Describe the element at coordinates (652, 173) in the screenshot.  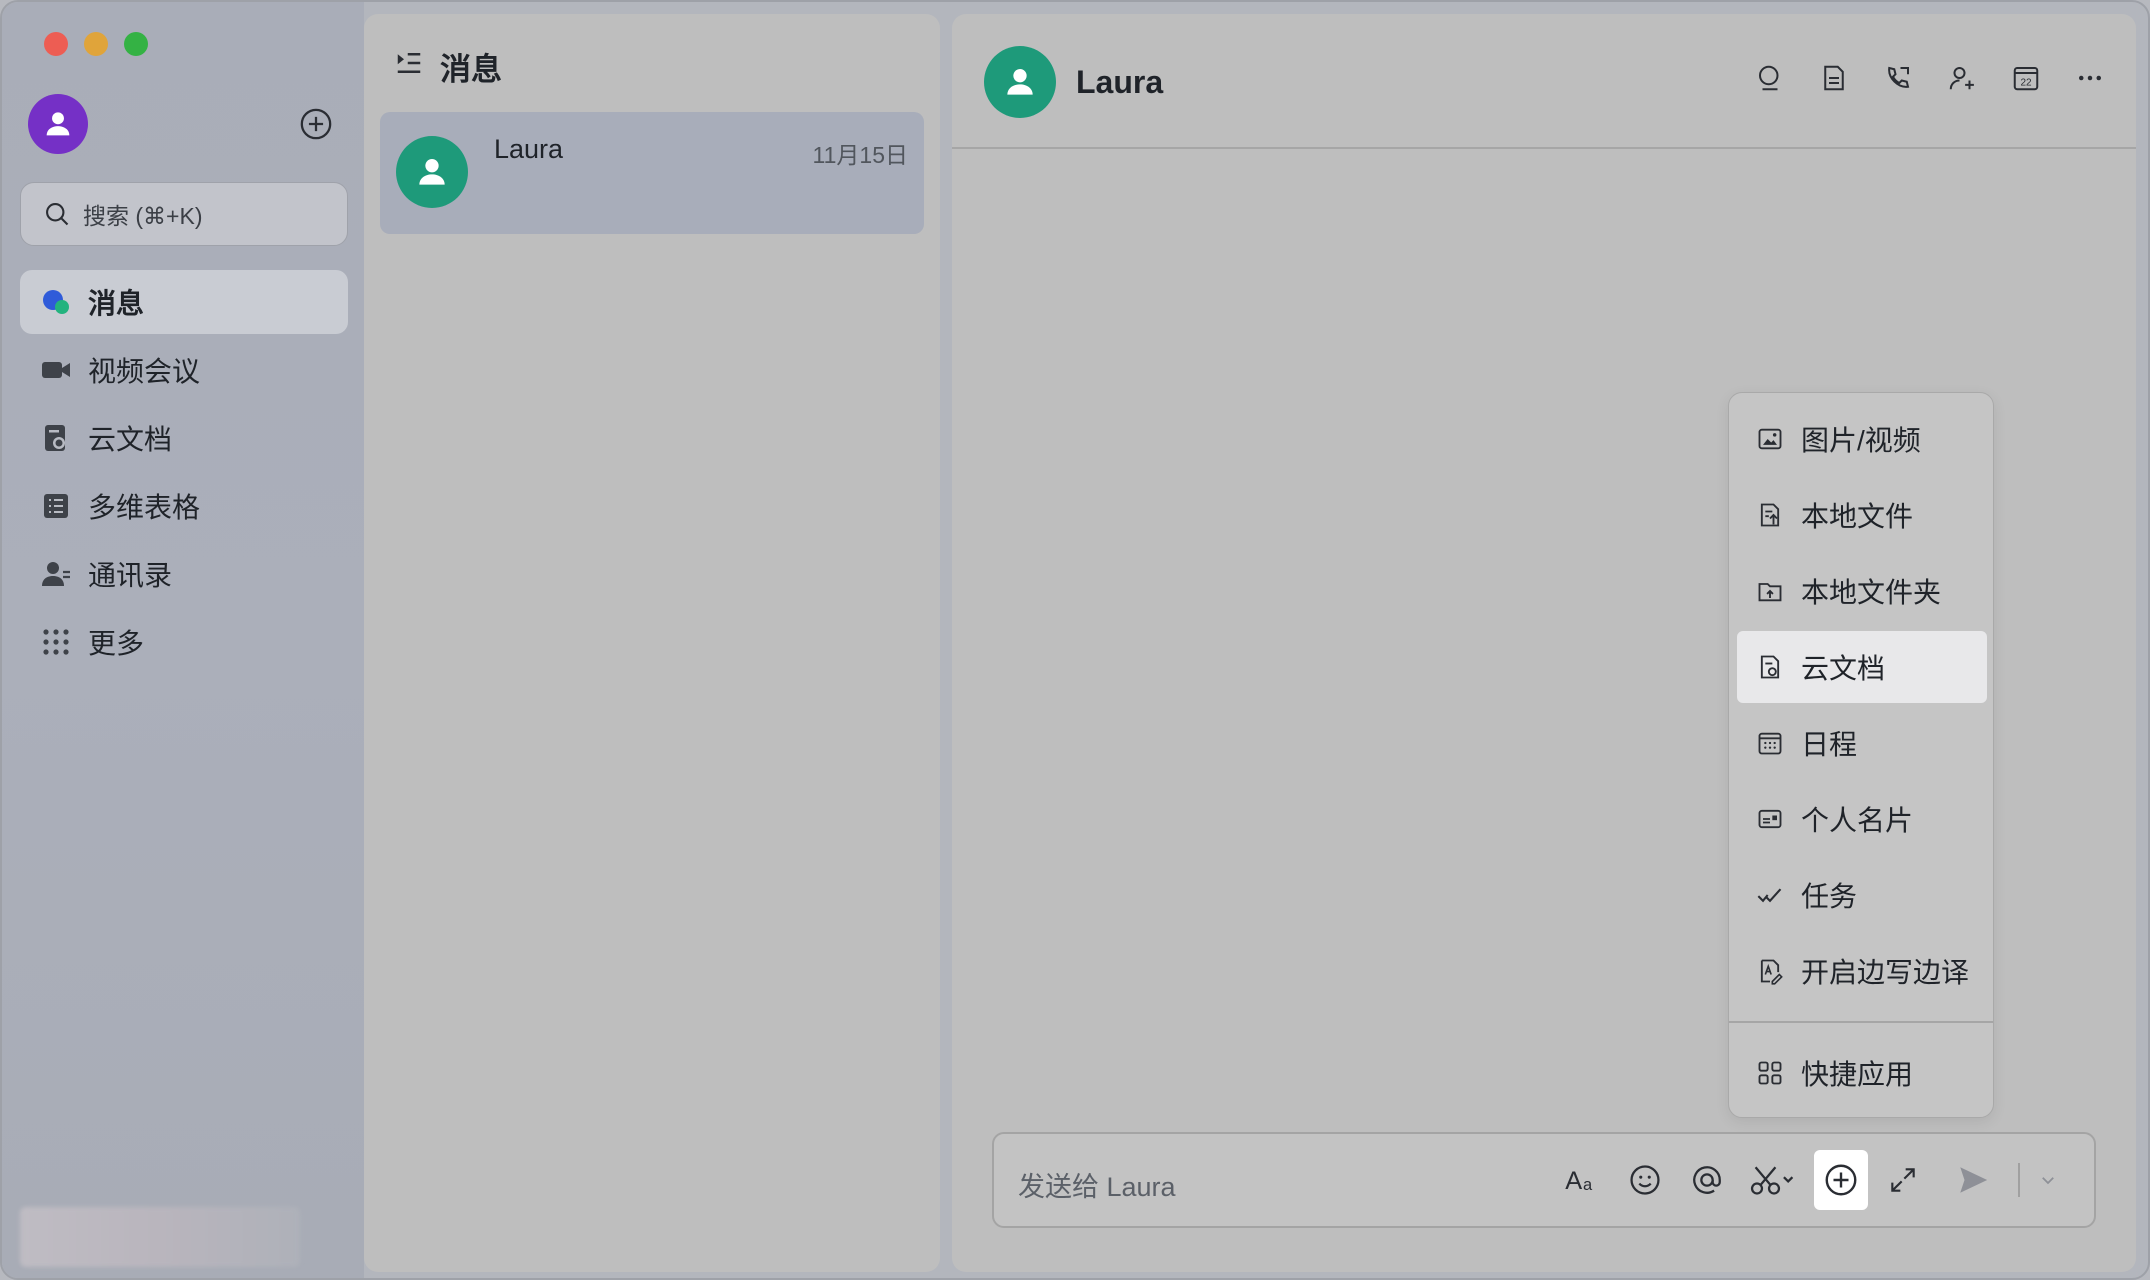
I see `chat-list-item: Laura 11月15日` at that location.